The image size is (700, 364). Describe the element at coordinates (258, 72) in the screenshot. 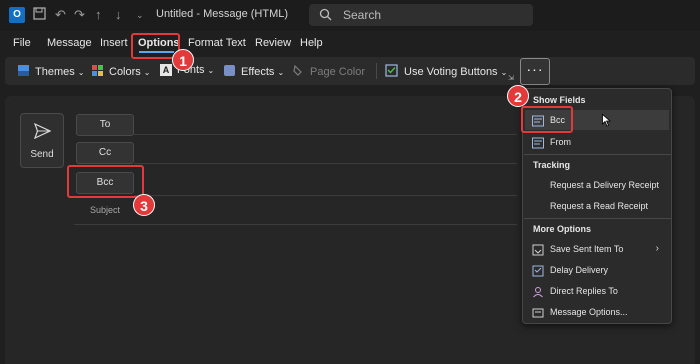

I see `effects-label: Effects` at that location.